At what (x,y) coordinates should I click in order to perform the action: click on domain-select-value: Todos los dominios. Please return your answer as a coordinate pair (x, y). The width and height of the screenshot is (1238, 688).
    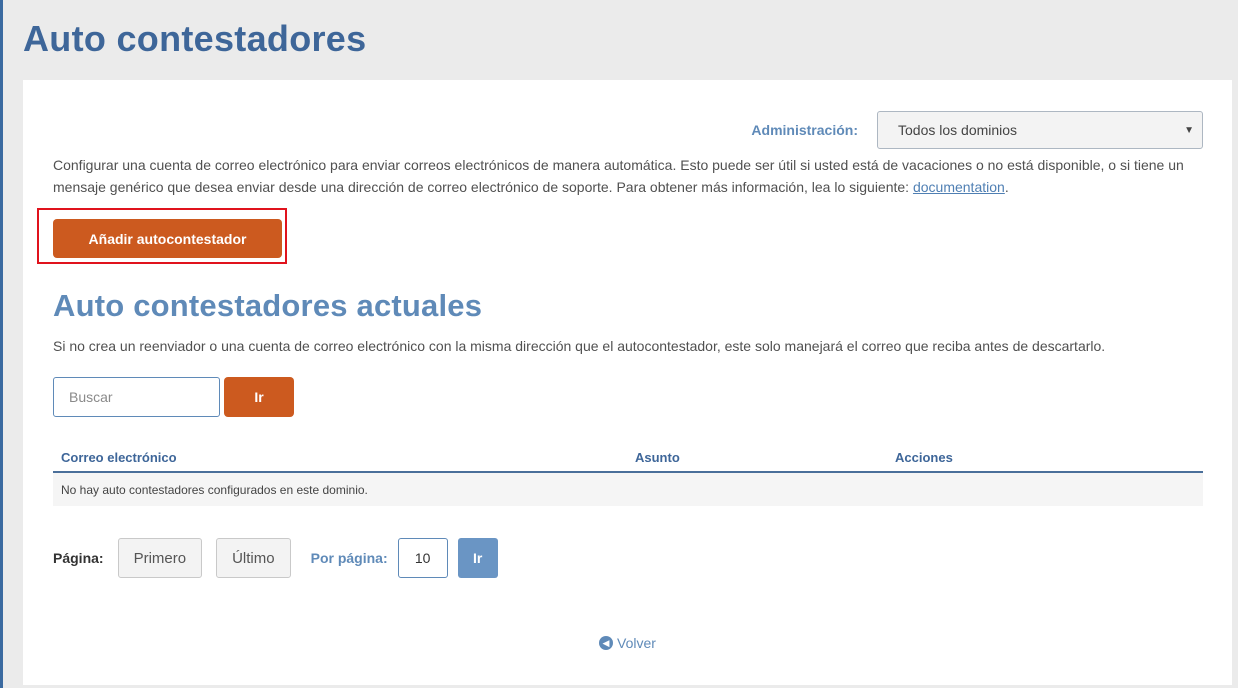
    Looking at the image, I should click on (958, 130).